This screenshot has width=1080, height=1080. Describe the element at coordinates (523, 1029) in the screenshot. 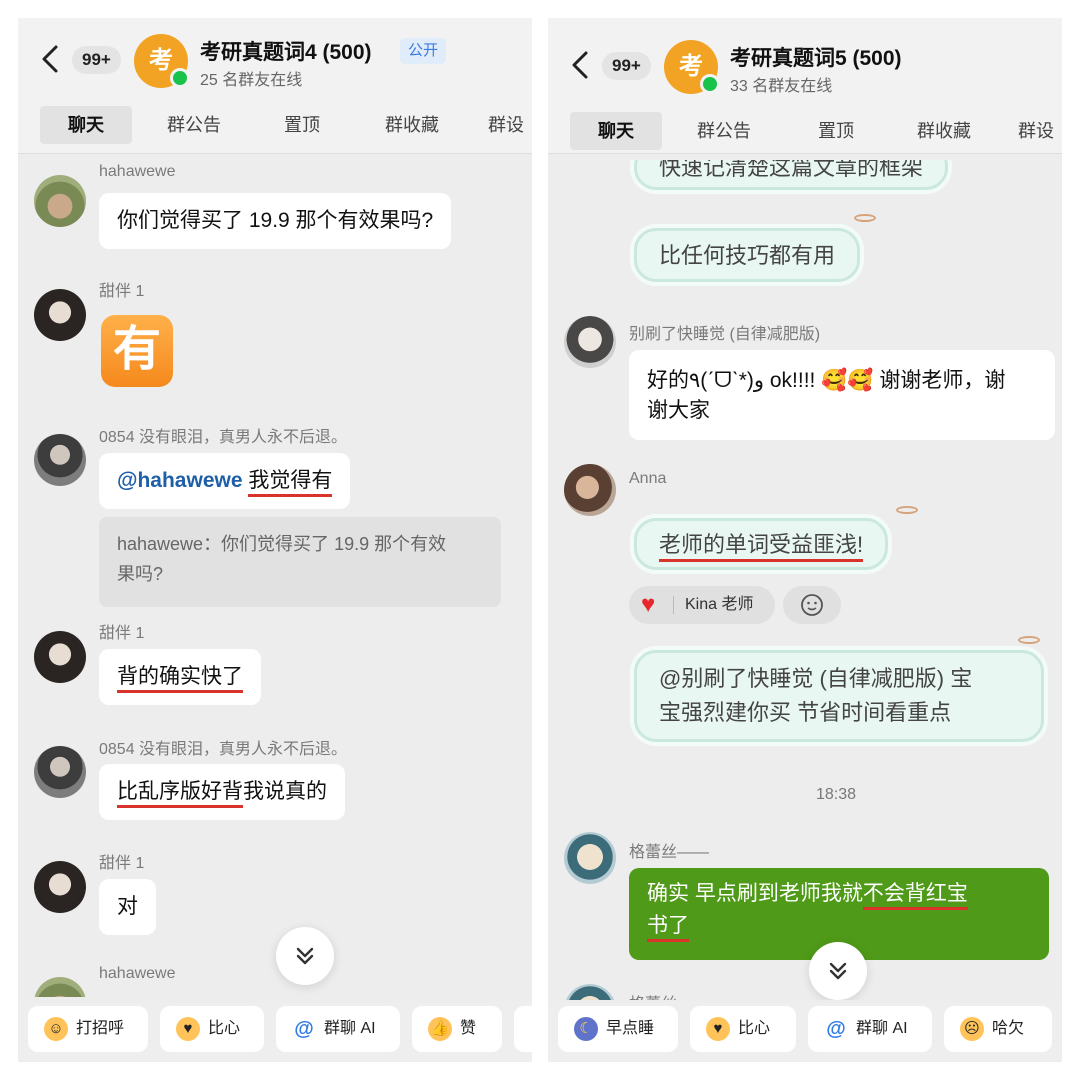

I see `quick-reply-chip-partial` at that location.